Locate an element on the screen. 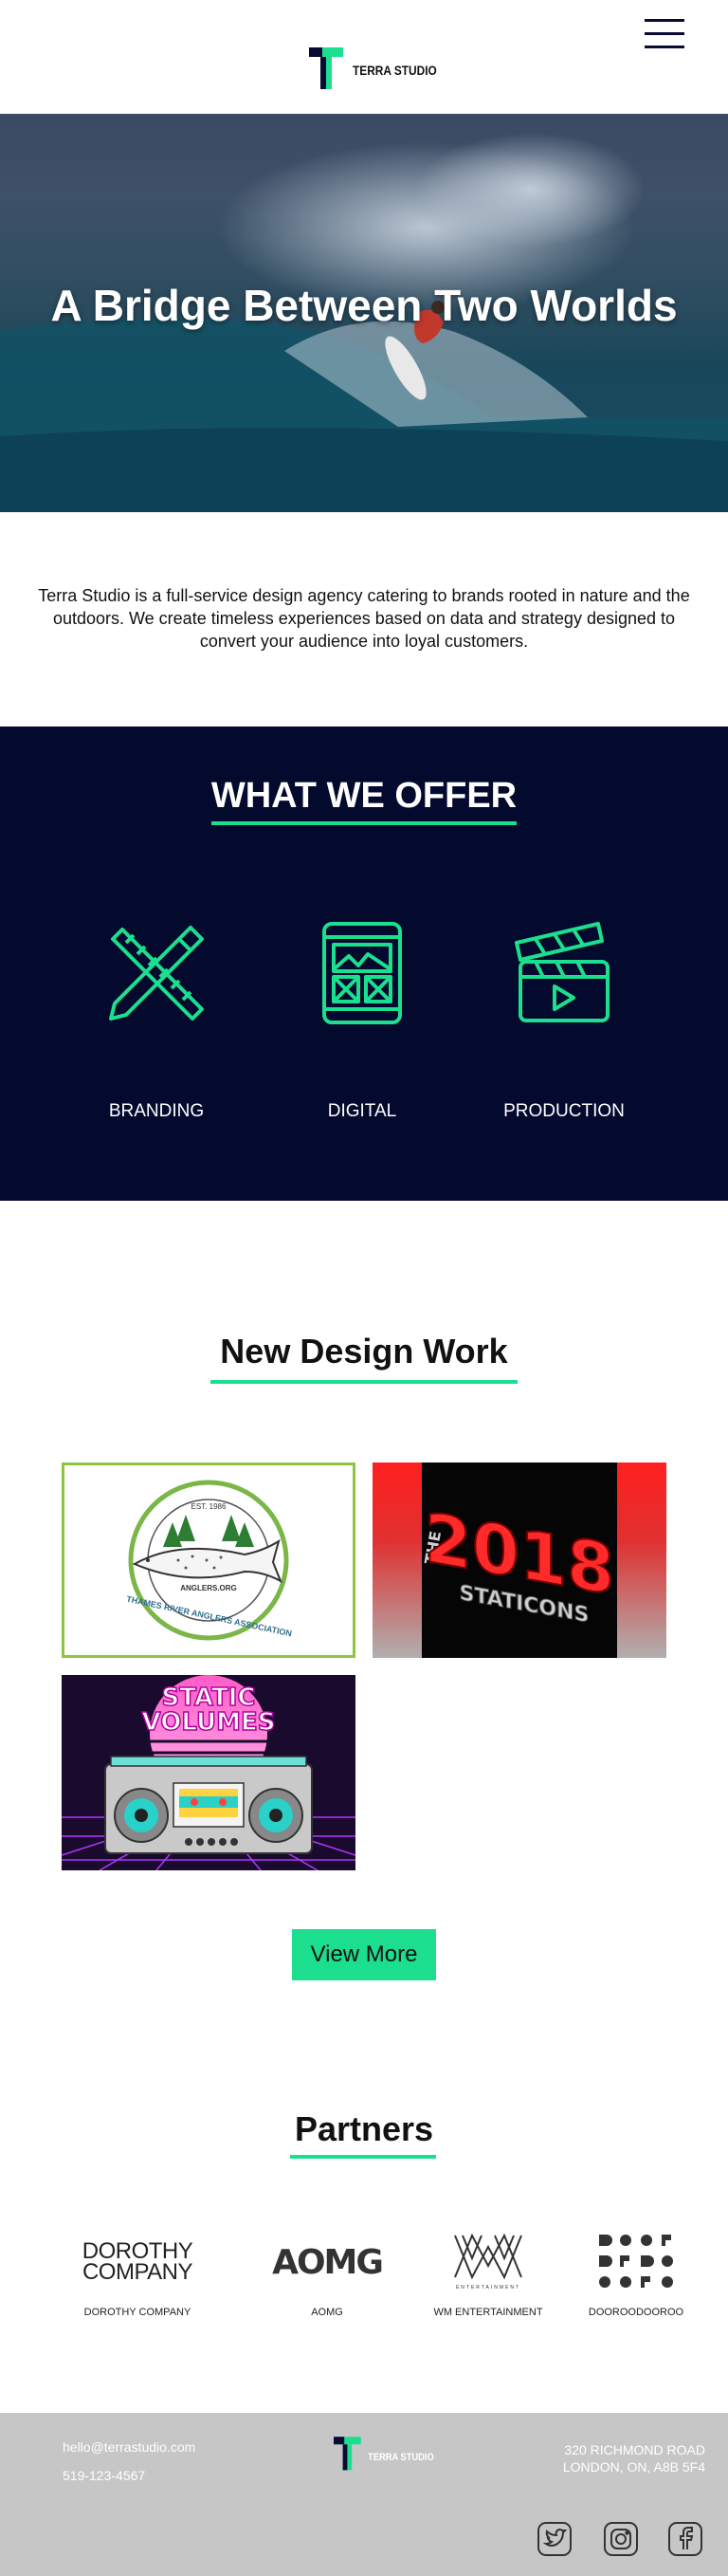 This screenshot has height=2576, width=728. partner-aomg: AOMG AOMG is located at coordinates (327, 2274).